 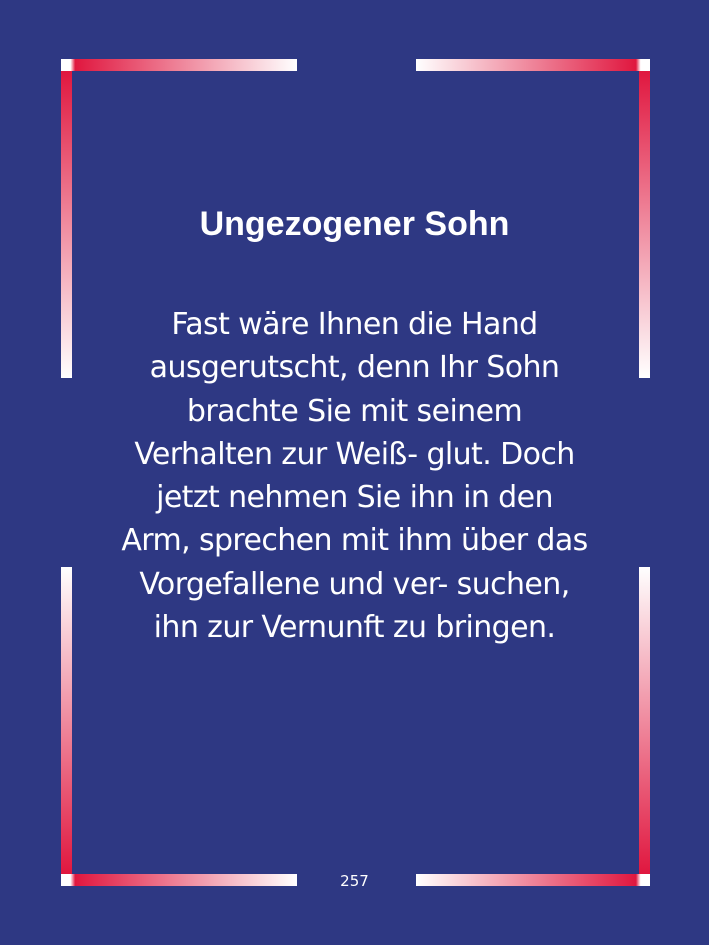 What do you see at coordinates (354, 541) in the screenshot?
I see `body-line: Arm, sprechen mit ihm über das` at bounding box center [354, 541].